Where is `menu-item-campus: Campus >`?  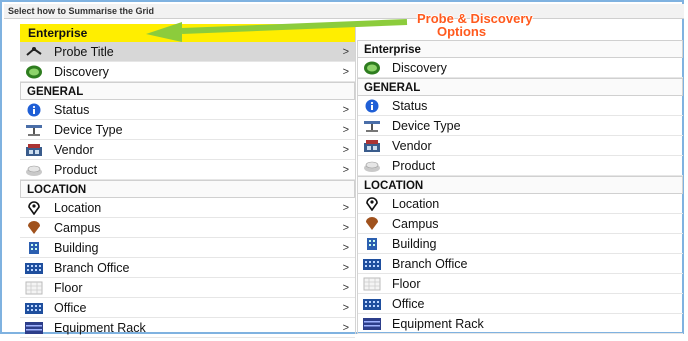
menu-item-campus: Campus > is located at coordinates (187, 228).